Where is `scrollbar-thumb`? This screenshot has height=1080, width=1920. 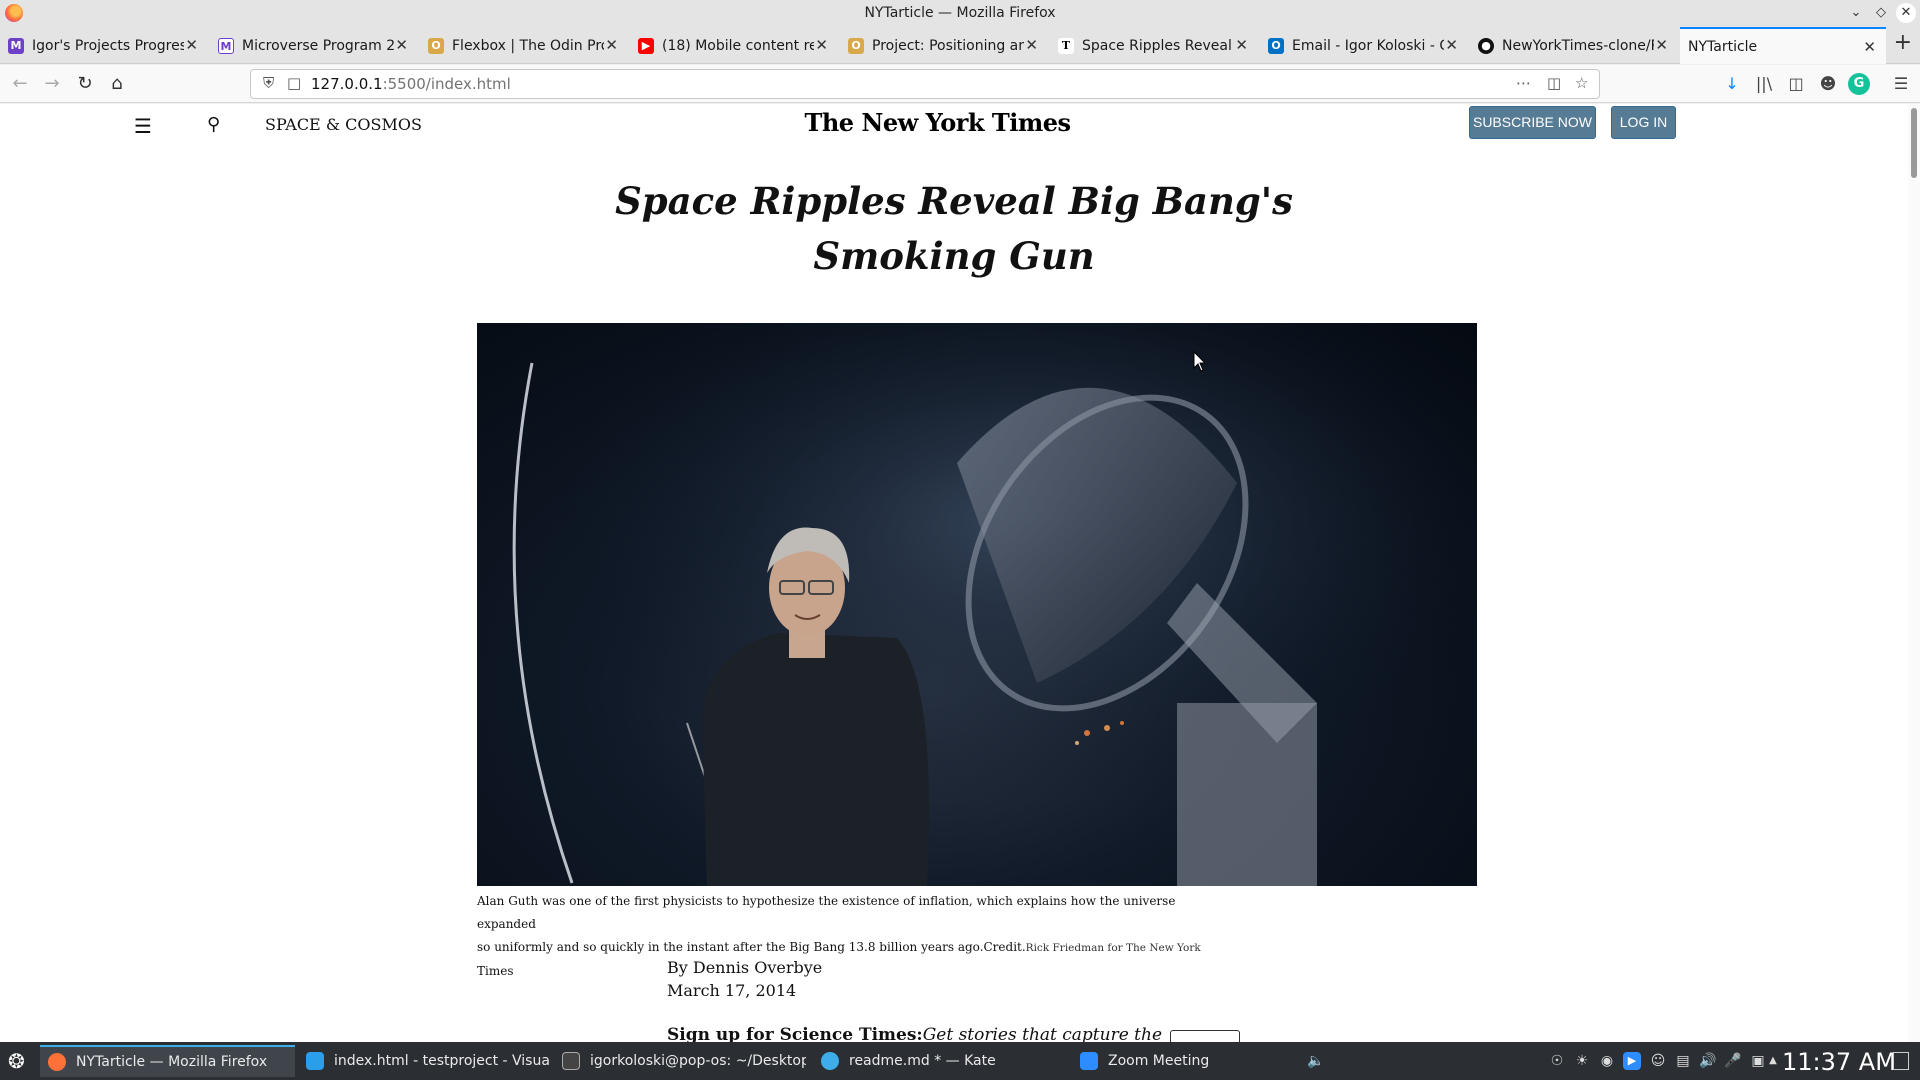
scrollbar-thumb is located at coordinates (1914, 143).